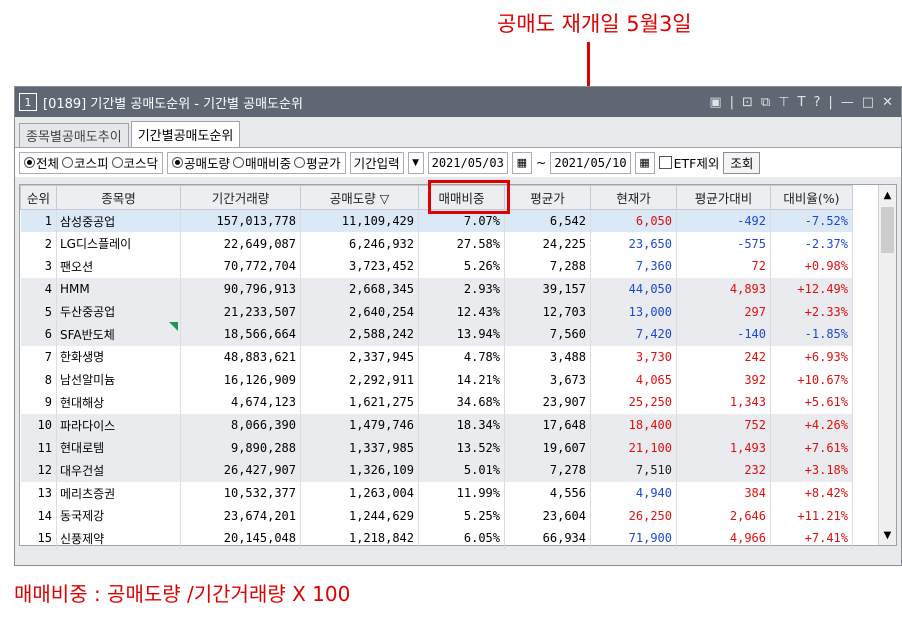  Describe the element at coordinates (811, 197) in the screenshot. I see `col-diff-rate: 대비율(%)` at that location.